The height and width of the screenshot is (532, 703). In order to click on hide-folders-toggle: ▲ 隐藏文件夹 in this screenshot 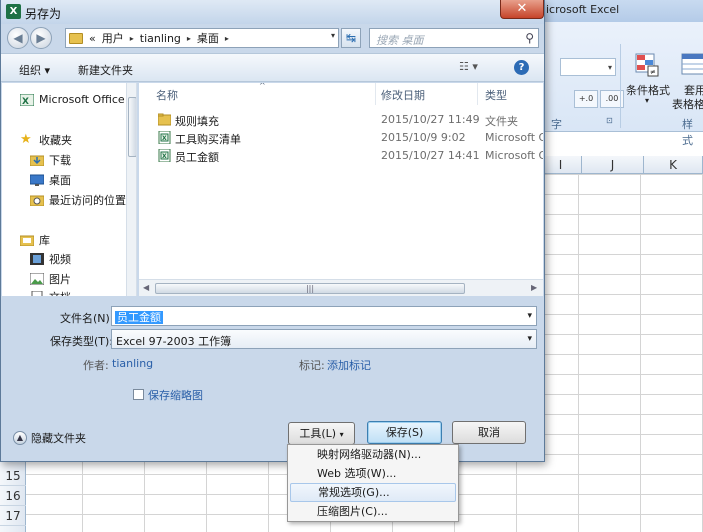, I will do `click(49, 438)`.